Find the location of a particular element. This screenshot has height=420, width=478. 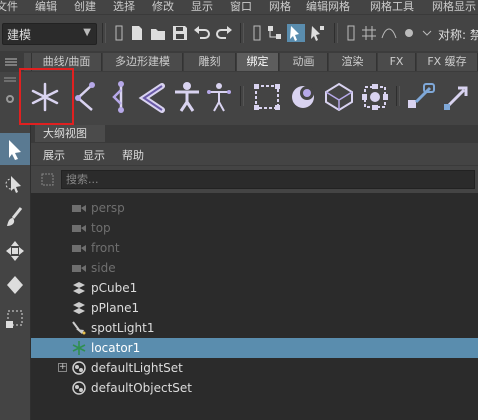

tab-sculpting: 雕刻 is located at coordinates (210, 62).